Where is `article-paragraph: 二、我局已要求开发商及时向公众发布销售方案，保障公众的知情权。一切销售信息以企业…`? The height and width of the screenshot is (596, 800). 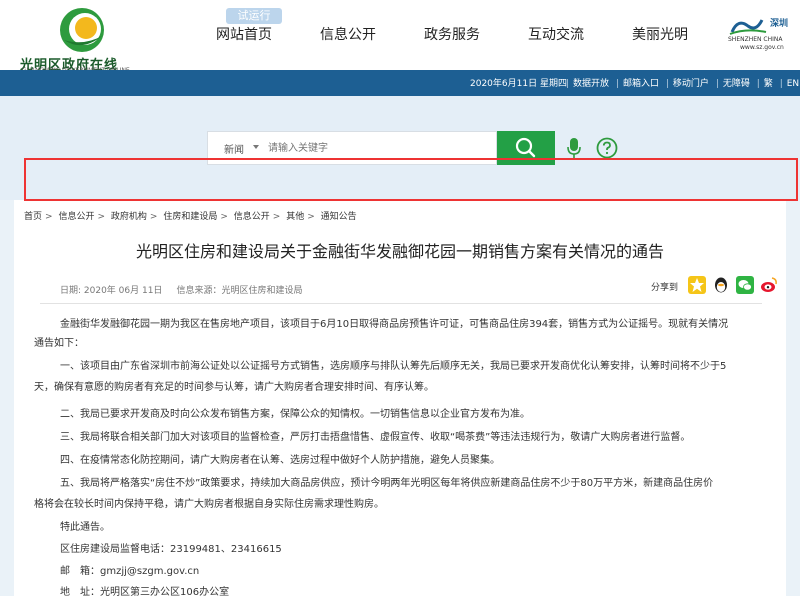 article-paragraph: 二、我局已要求开发商及时向公众发布销售方案，保障公众的知情权。一切销售信息以企业… is located at coordinates (295, 414).